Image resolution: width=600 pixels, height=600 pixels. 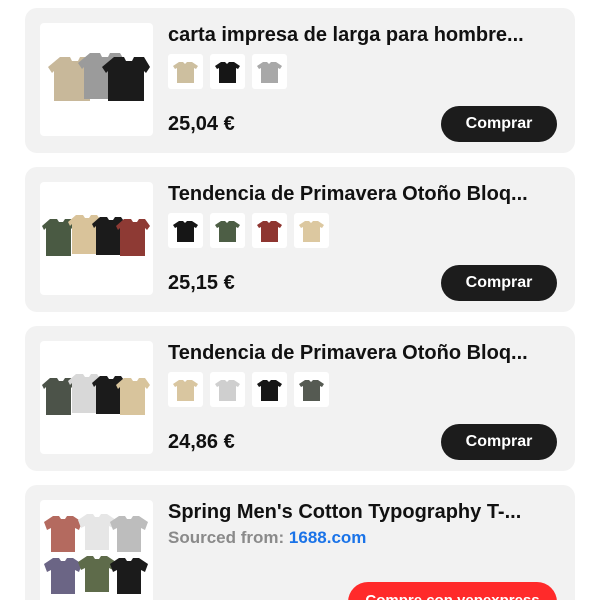 What do you see at coordinates (201, 442) in the screenshot?
I see `product-price: 24,86 €` at bounding box center [201, 442].